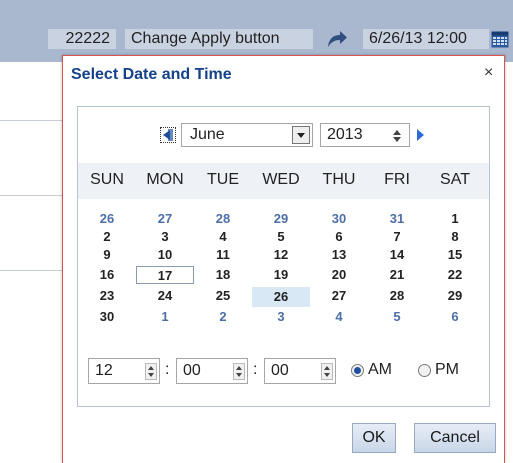  Describe the element at coordinates (380, 369) in the screenshot. I see `am-label: AM` at that location.